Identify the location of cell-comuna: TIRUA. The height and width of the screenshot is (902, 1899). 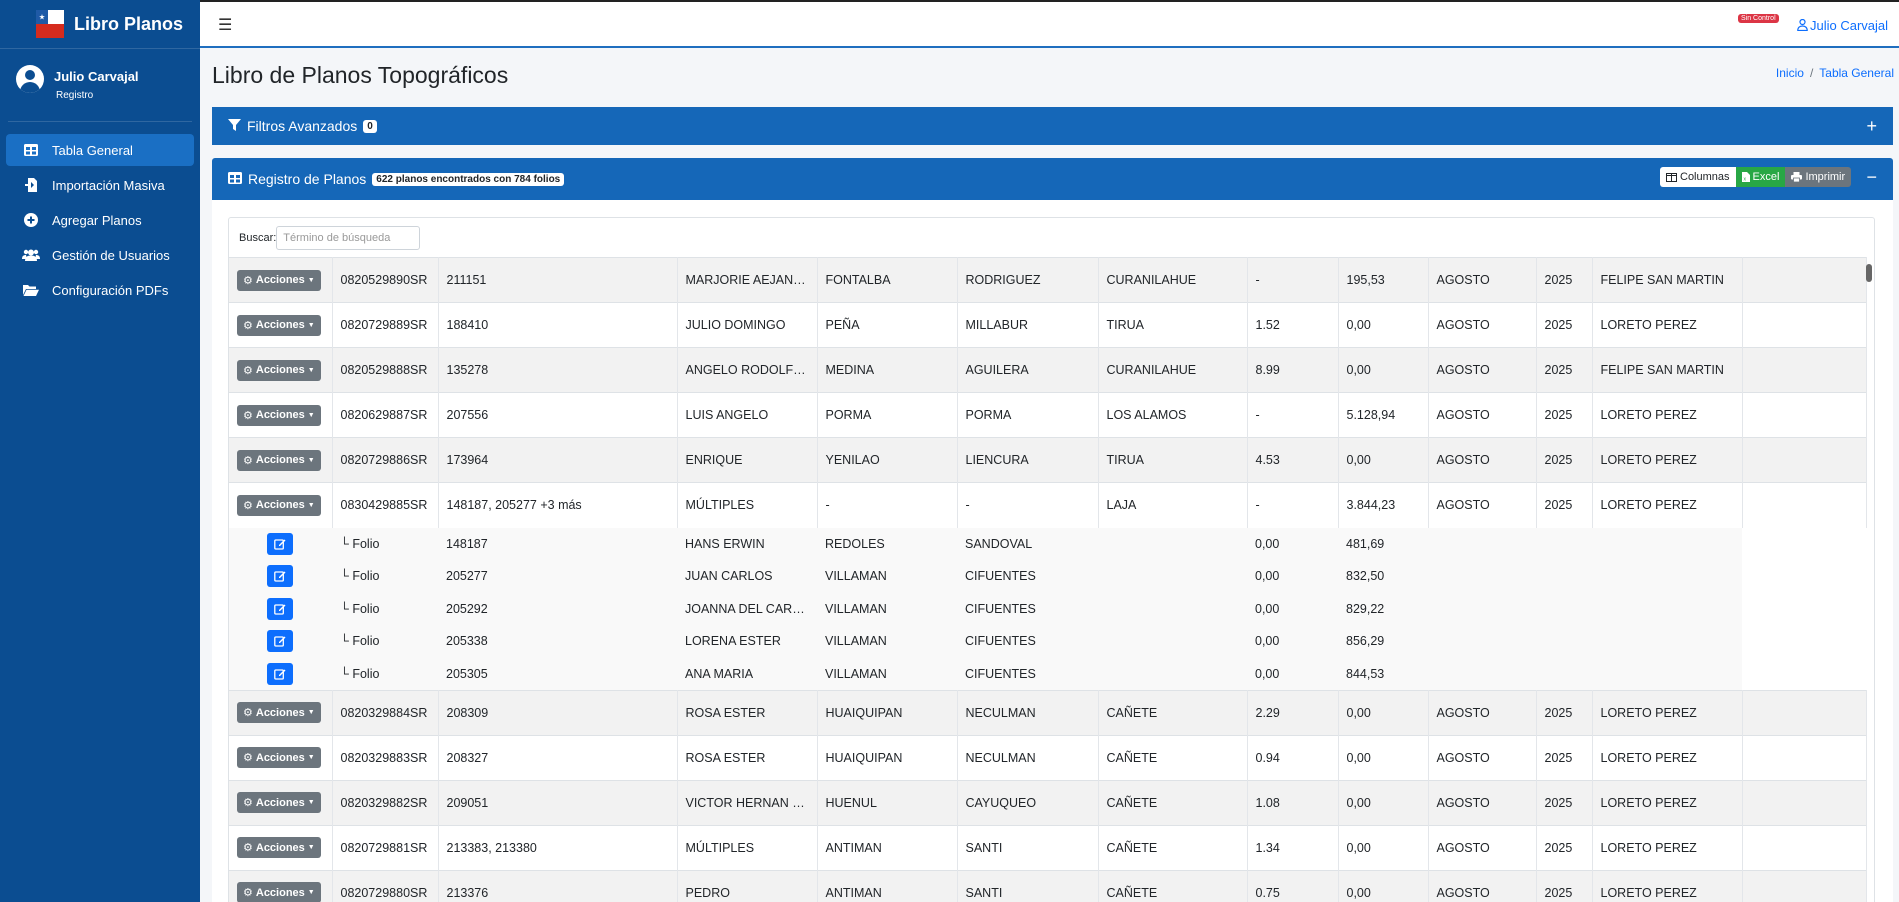
(1173, 460).